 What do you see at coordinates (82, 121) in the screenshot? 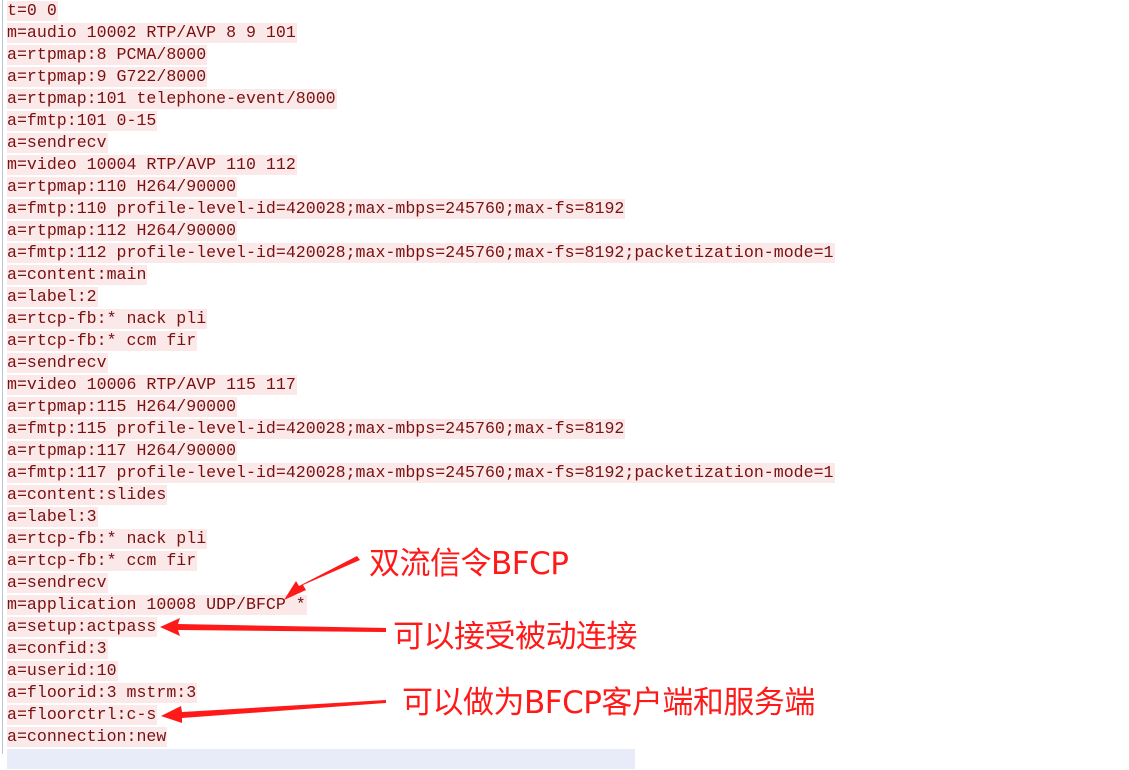
I see `sdp-line-text: a=fmtp:101 0-15` at bounding box center [82, 121].